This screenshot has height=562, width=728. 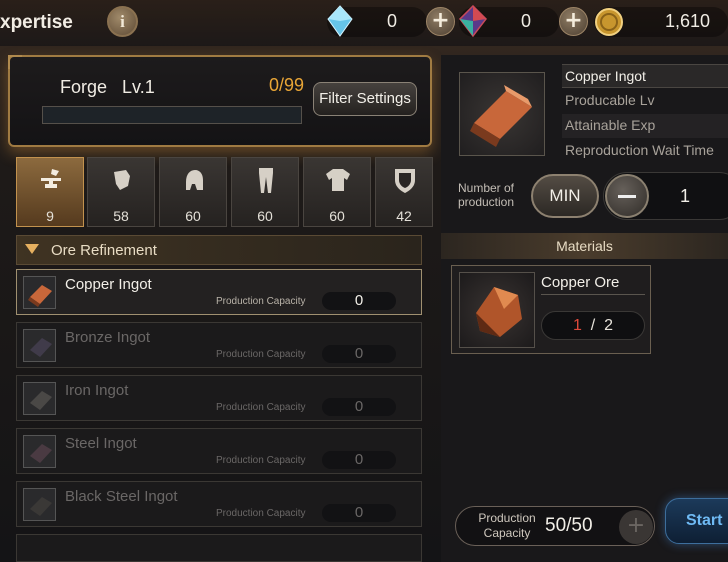 I want to click on item-name: Copper Ingot, so click(x=645, y=76).